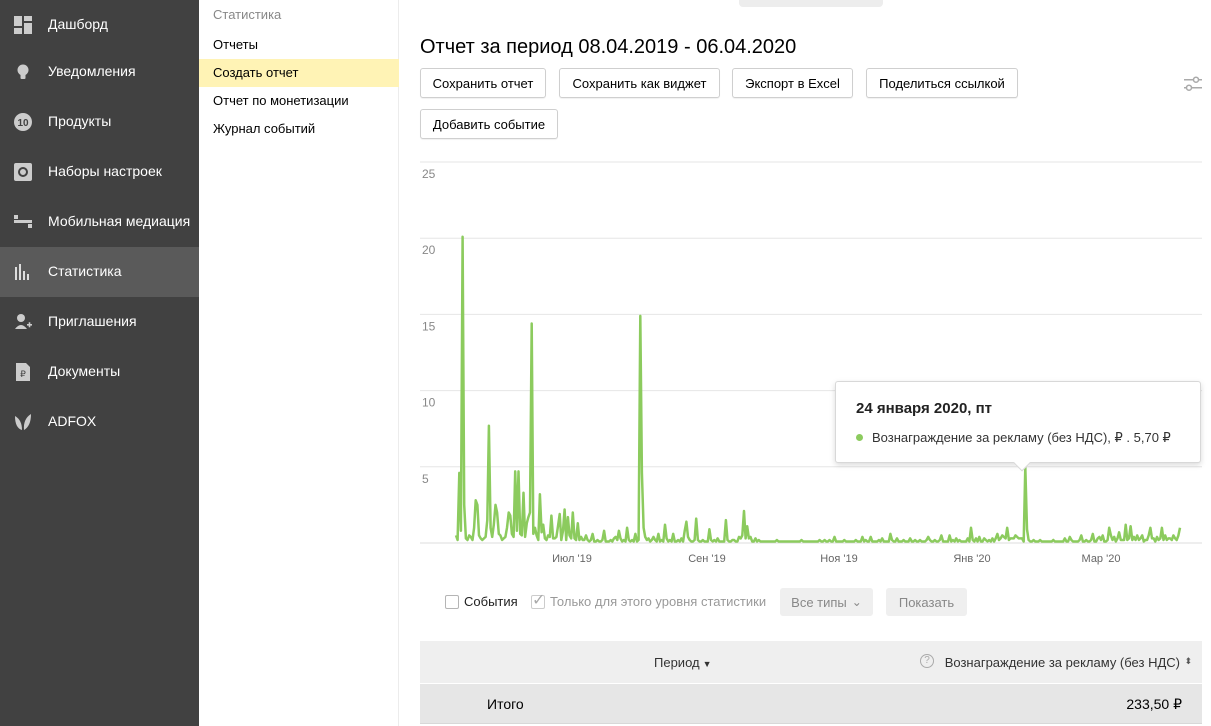  What do you see at coordinates (84, 371) in the screenshot?
I see `nav-item-label: Документы` at bounding box center [84, 371].